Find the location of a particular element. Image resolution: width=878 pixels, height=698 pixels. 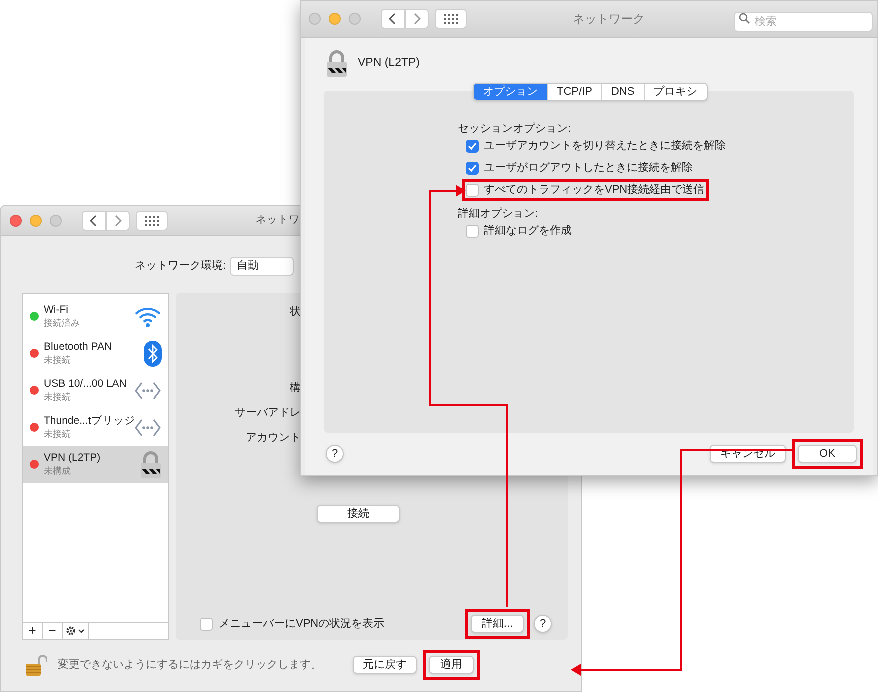

location-label: ネットワーク環境: is located at coordinates (180, 266).